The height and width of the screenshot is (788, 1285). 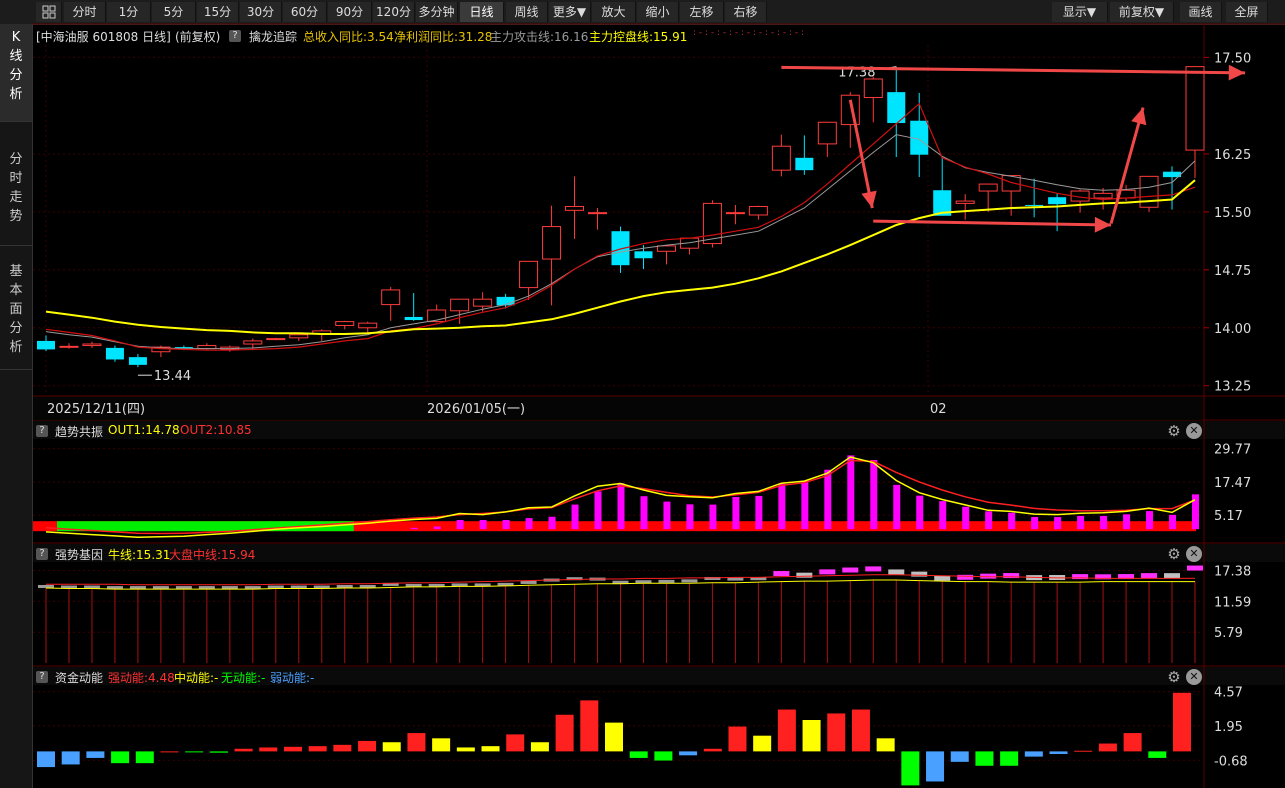 I want to click on out1-value: OUT1:14.78, so click(x=144, y=430).